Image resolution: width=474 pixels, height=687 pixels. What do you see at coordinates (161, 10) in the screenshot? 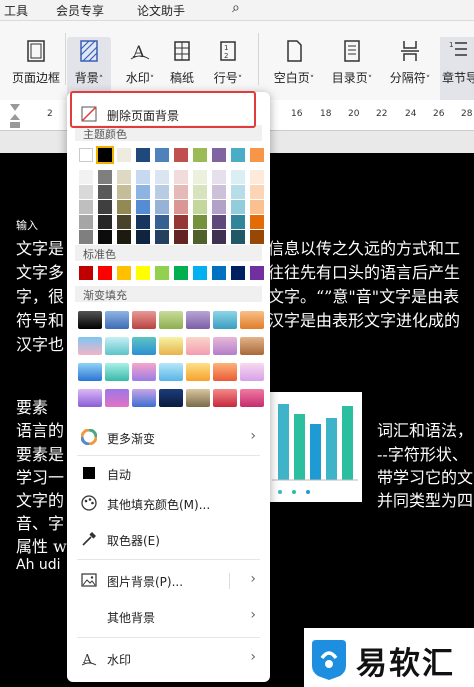
I see `menu-thesis: 论文助手` at bounding box center [161, 10].